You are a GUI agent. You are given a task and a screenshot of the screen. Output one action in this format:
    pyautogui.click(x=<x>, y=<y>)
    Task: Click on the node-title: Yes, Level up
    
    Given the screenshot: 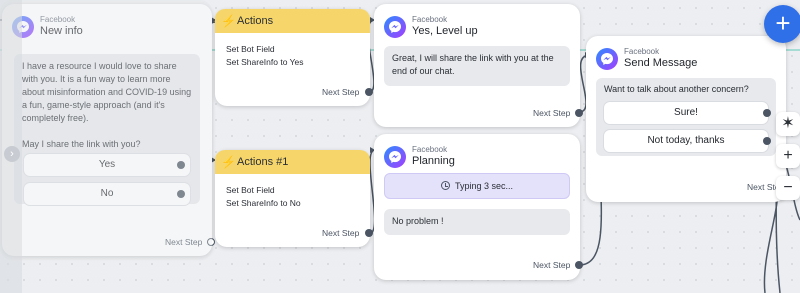 What is the action you would take?
    pyautogui.click(x=445, y=31)
    